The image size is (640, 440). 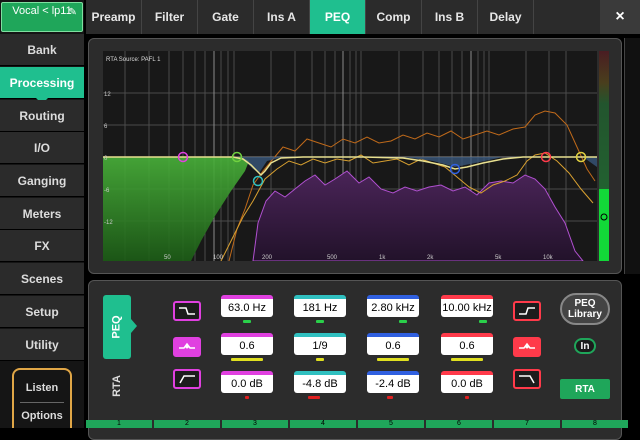 What do you see at coordinates (595, 424) in the screenshot?
I see `channel-button-8: 8` at bounding box center [595, 424].